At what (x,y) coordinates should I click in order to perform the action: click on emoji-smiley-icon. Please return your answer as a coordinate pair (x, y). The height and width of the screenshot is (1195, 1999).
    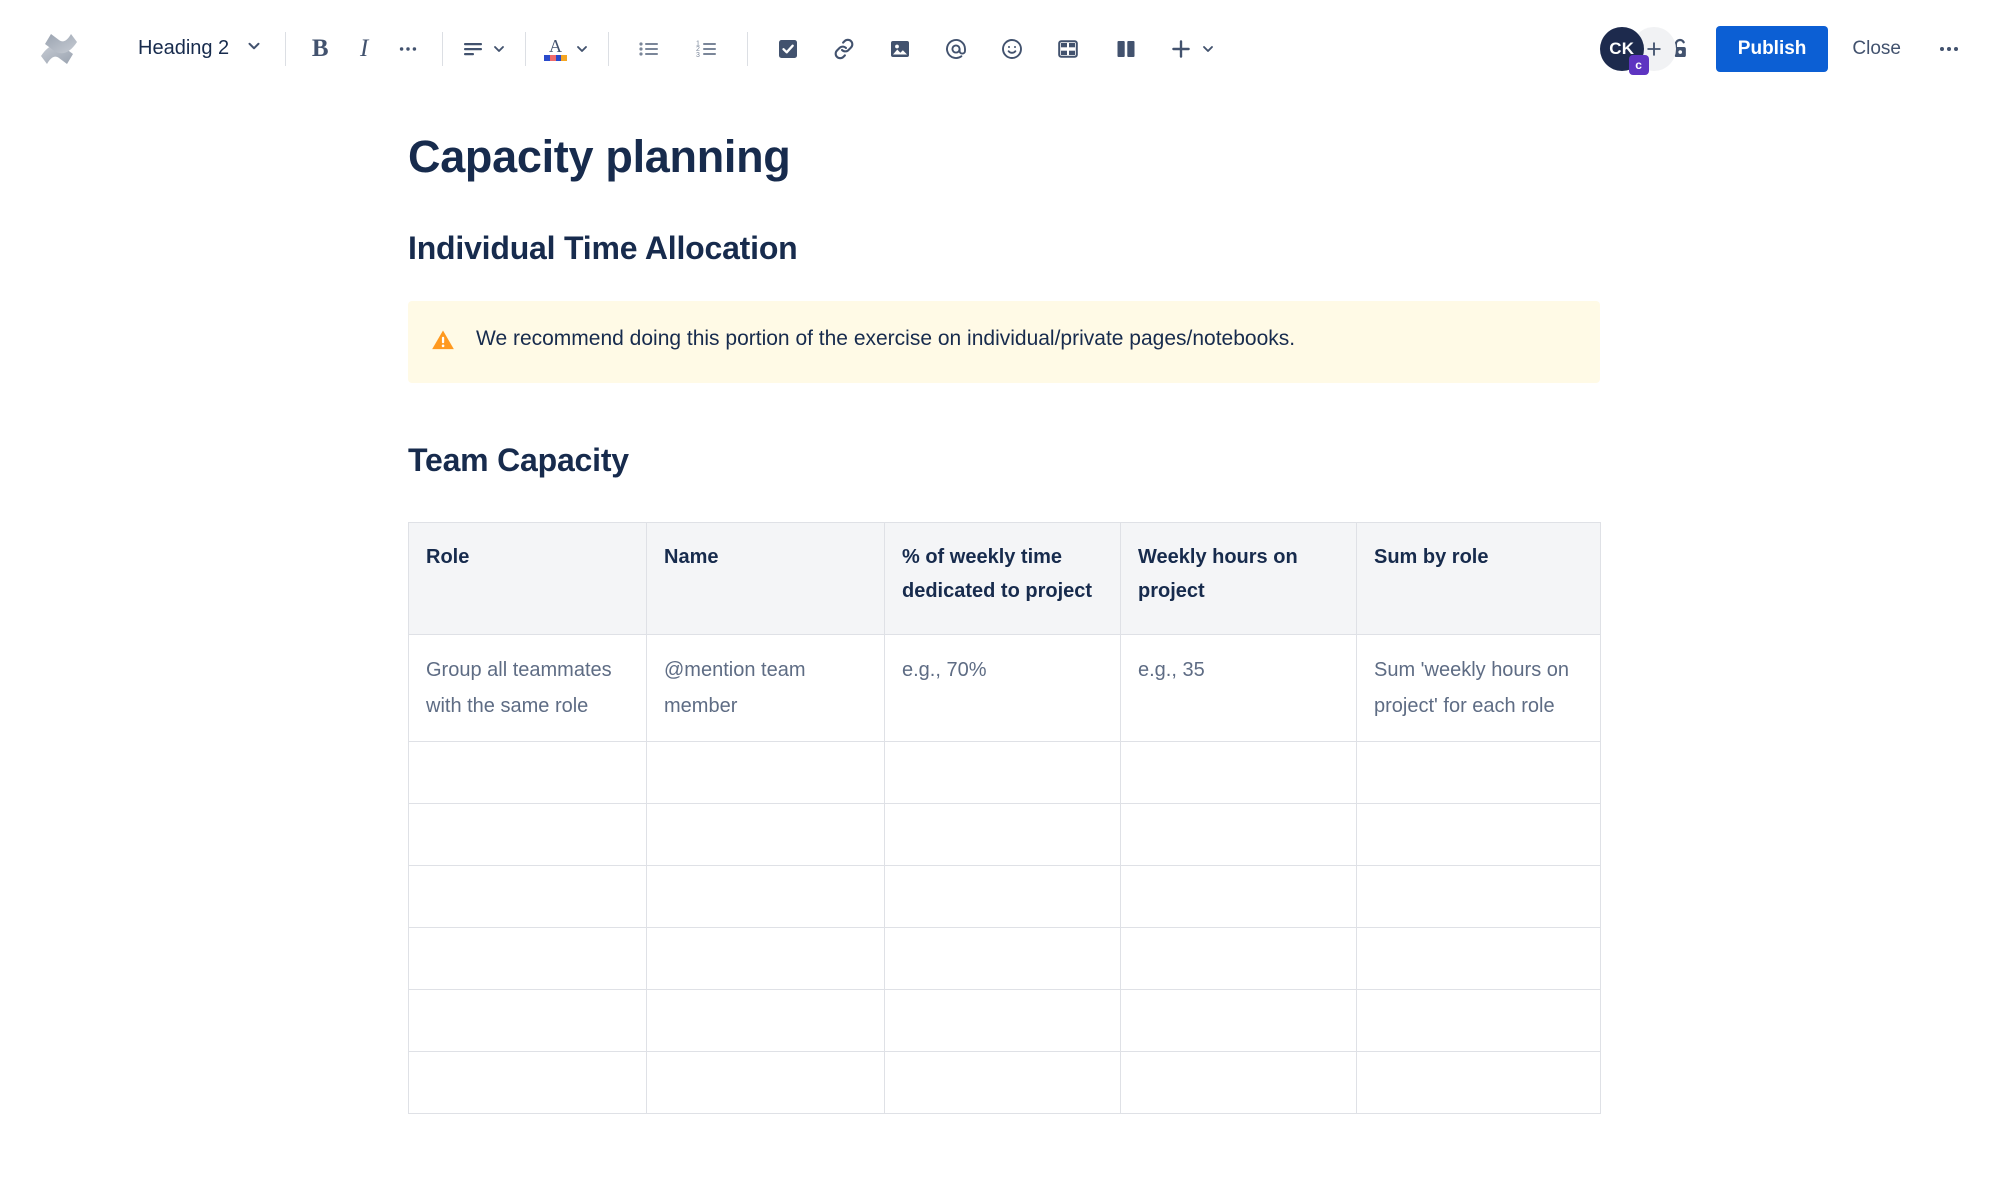
    Looking at the image, I should click on (1012, 49).